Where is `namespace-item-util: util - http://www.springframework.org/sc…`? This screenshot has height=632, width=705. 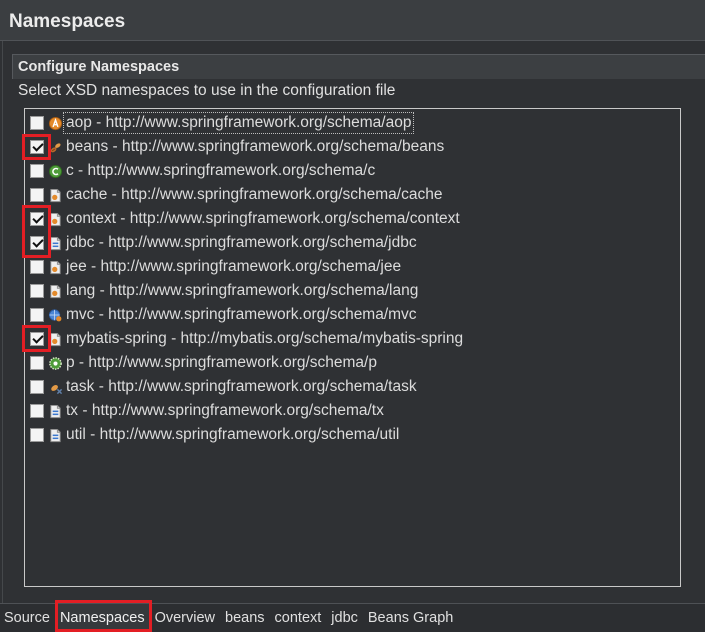 namespace-item-util: util - http://www.springframework.org/sc… is located at coordinates (352, 435).